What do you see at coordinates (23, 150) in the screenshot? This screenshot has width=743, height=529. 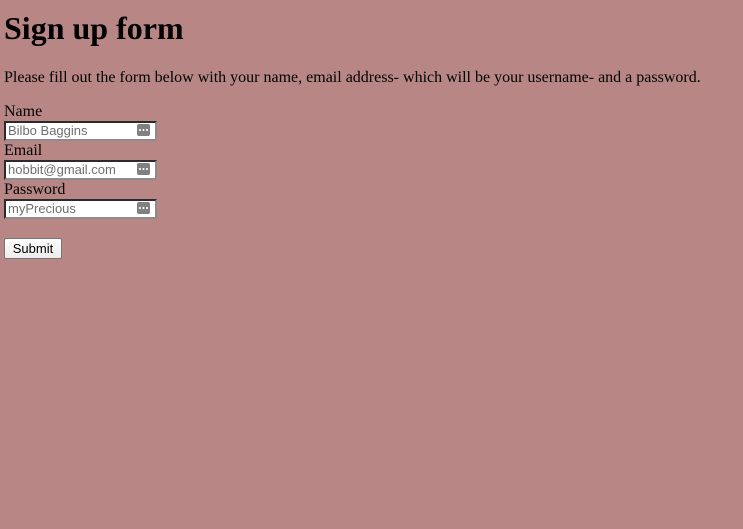 I see `email-label: Email` at bounding box center [23, 150].